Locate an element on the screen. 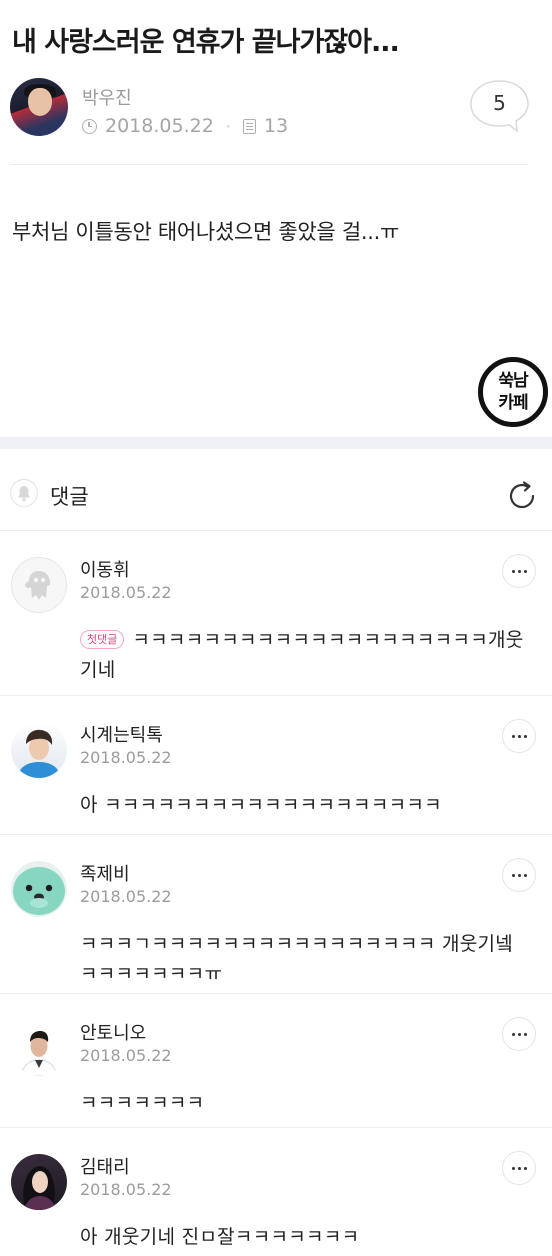 Image resolution: width=552 pixels, height=1256 pixels. commenter-name: 시계는틱톡 is located at coordinates (121, 734).